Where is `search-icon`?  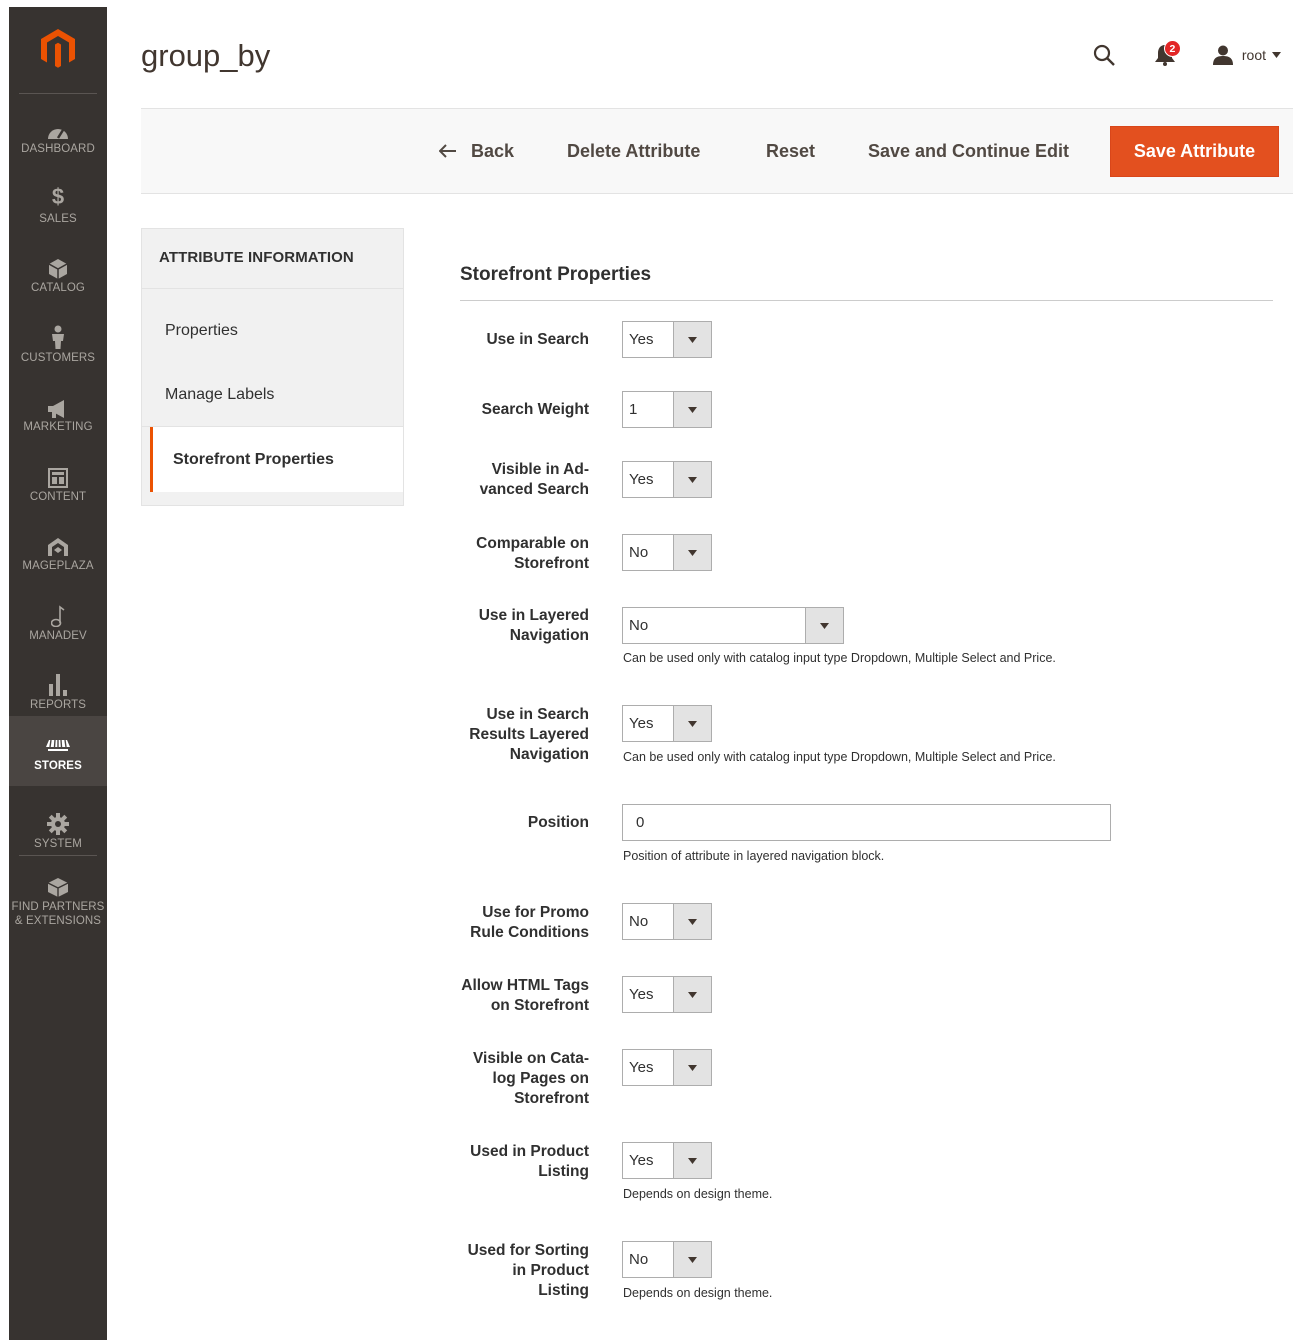
search-icon is located at coordinates (1104, 55).